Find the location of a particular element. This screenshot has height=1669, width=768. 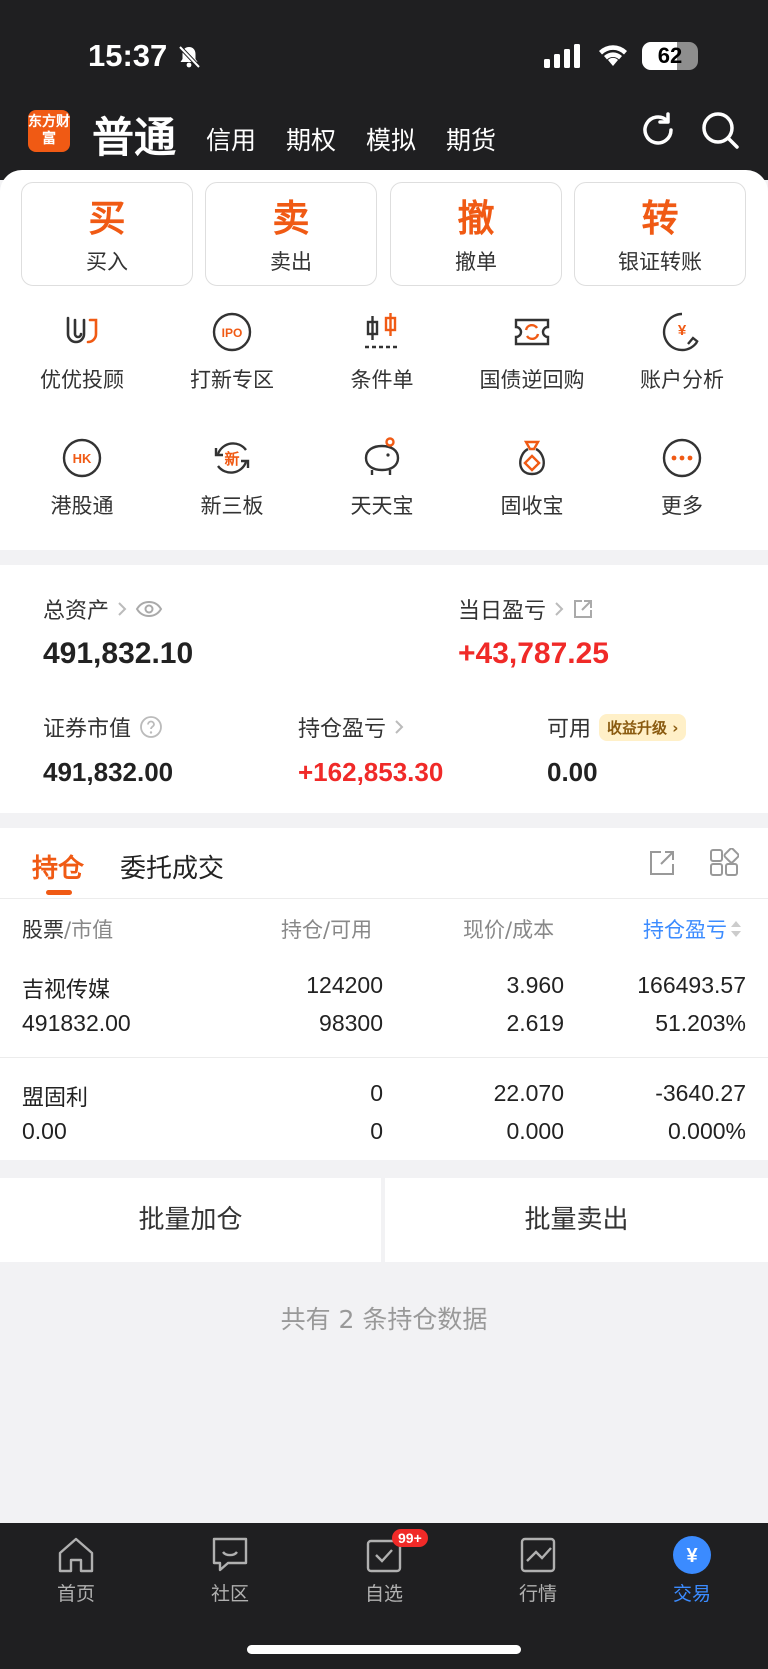

stock-name: 盟固利 is located at coordinates (55, 1098).